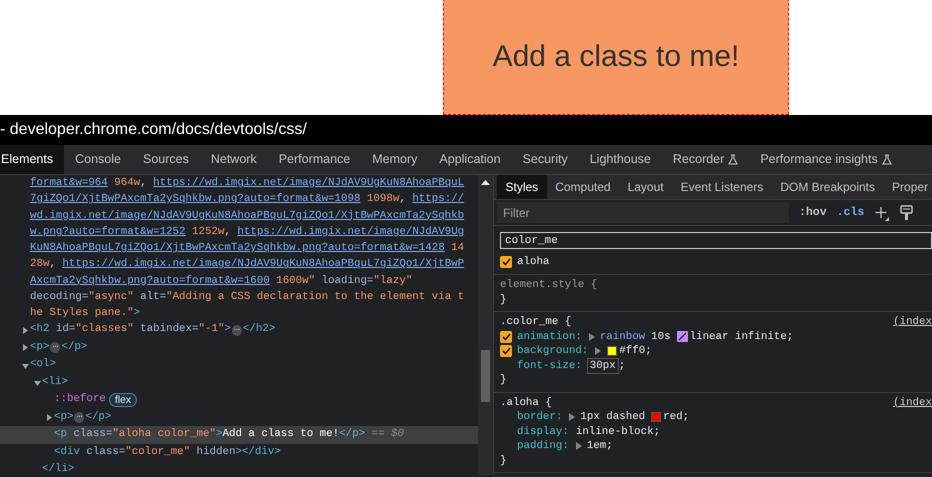 This screenshot has height=477, width=932. Describe the element at coordinates (622, 366) in the screenshot. I see `css-value: ;` at that location.